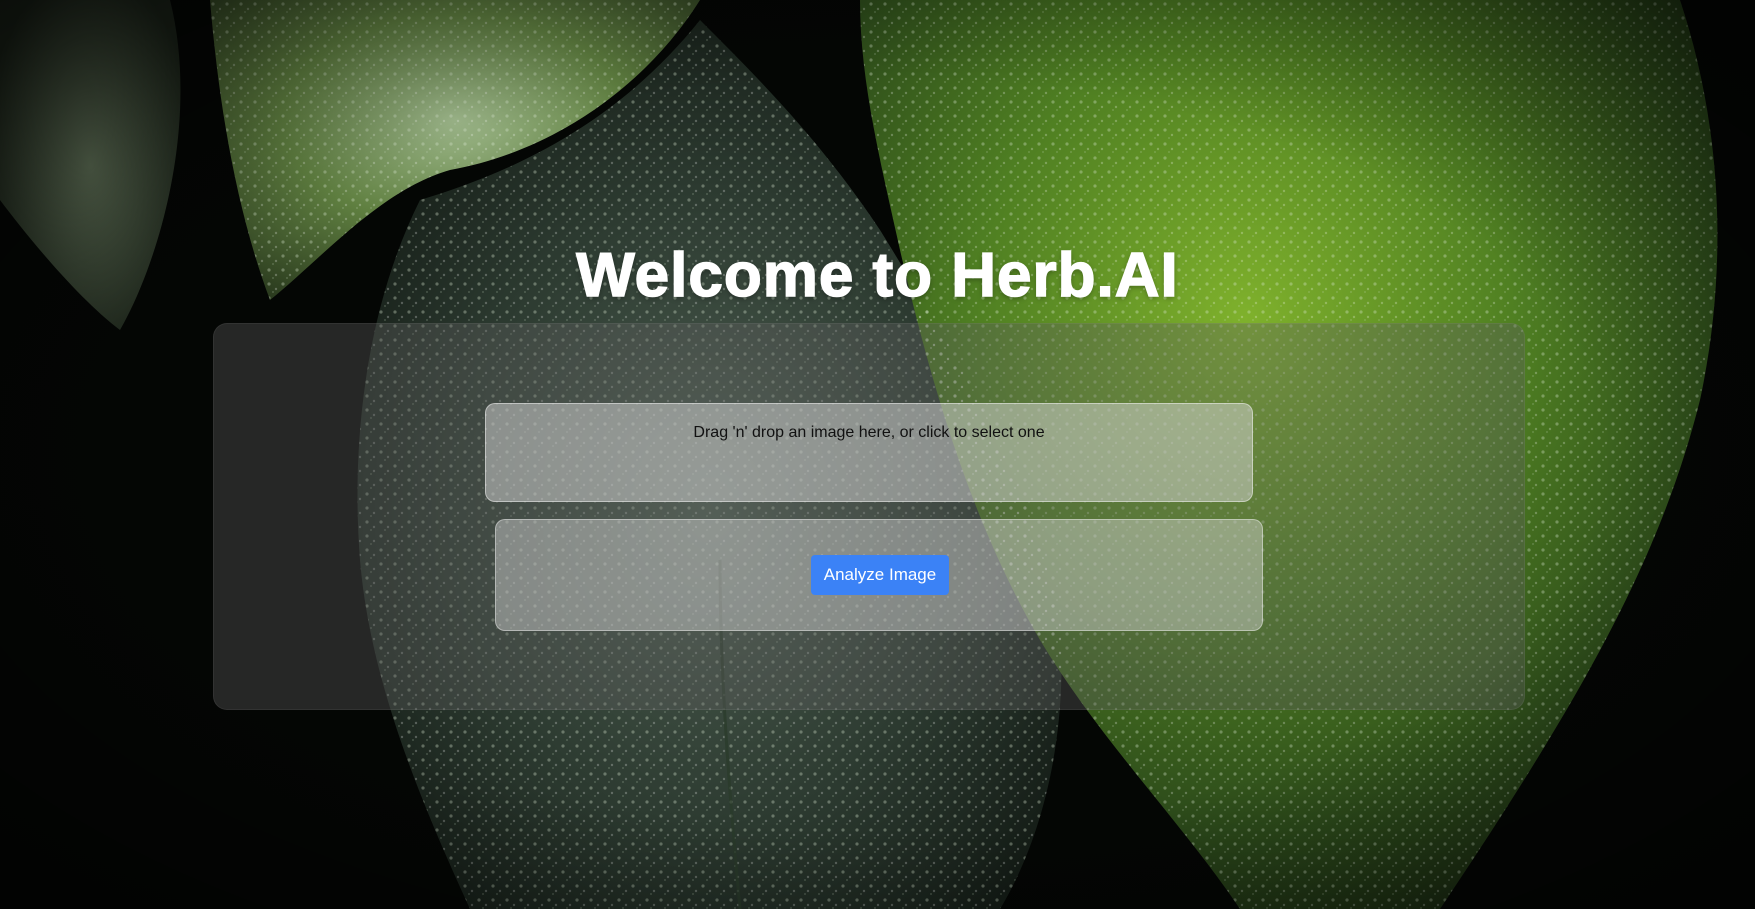 The height and width of the screenshot is (909, 1755). What do you see at coordinates (877, 275) in the screenshot?
I see `page-title: Welcome to Herb.AI` at bounding box center [877, 275].